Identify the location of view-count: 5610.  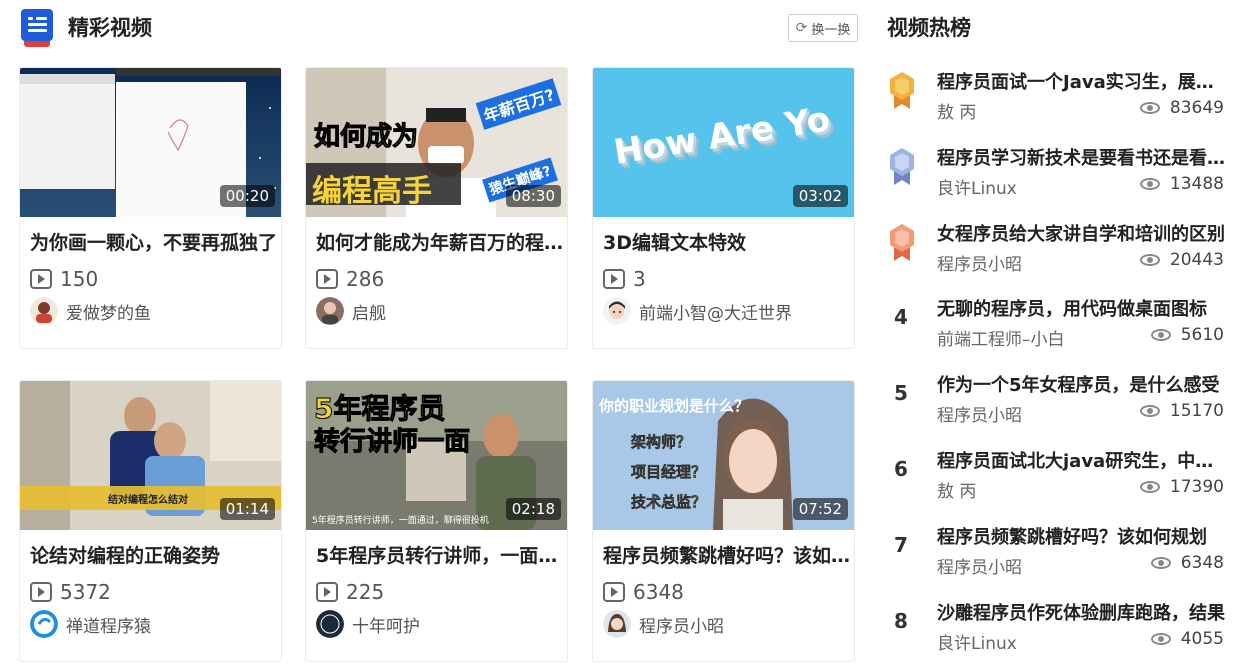
(1187, 335).